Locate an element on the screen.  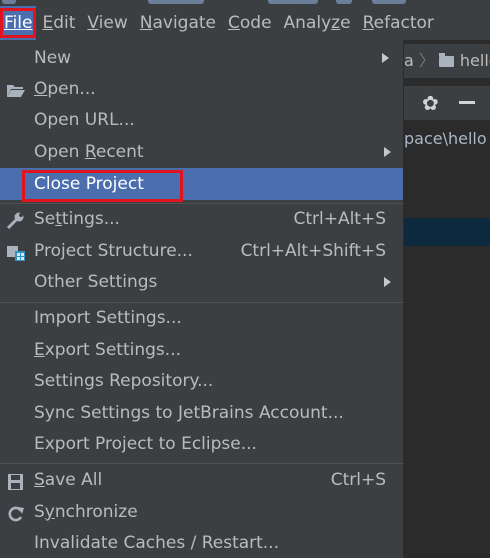
folder-open-icon is located at coordinates (16, 89).